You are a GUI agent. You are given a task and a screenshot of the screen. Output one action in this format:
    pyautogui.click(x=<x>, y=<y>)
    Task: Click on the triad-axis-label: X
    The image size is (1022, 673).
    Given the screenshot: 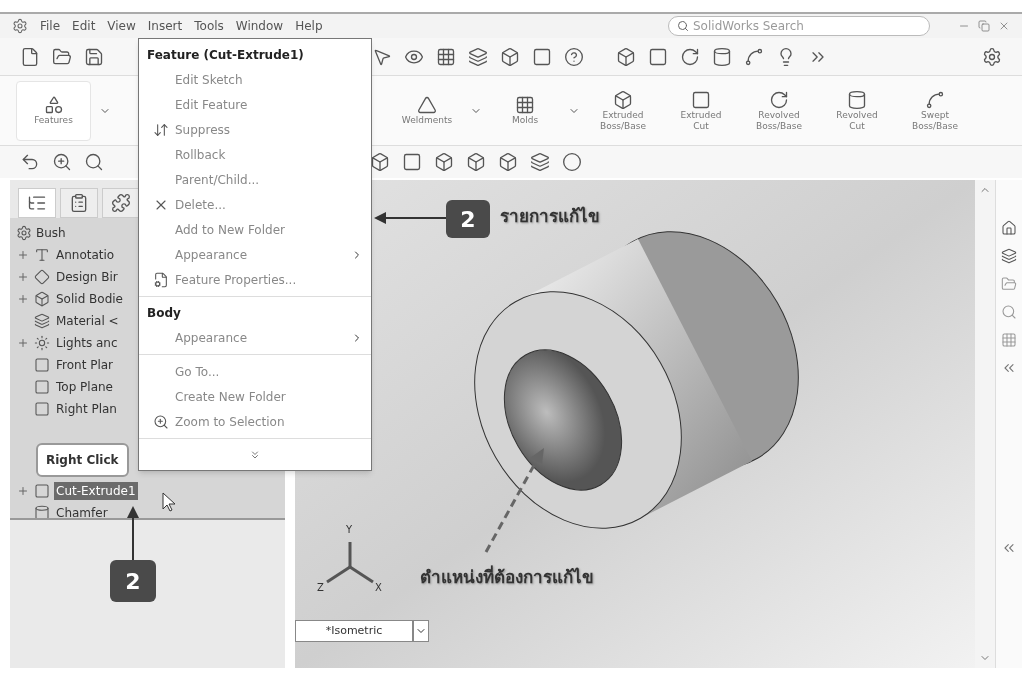 What is the action you would take?
    pyautogui.click(x=378, y=588)
    